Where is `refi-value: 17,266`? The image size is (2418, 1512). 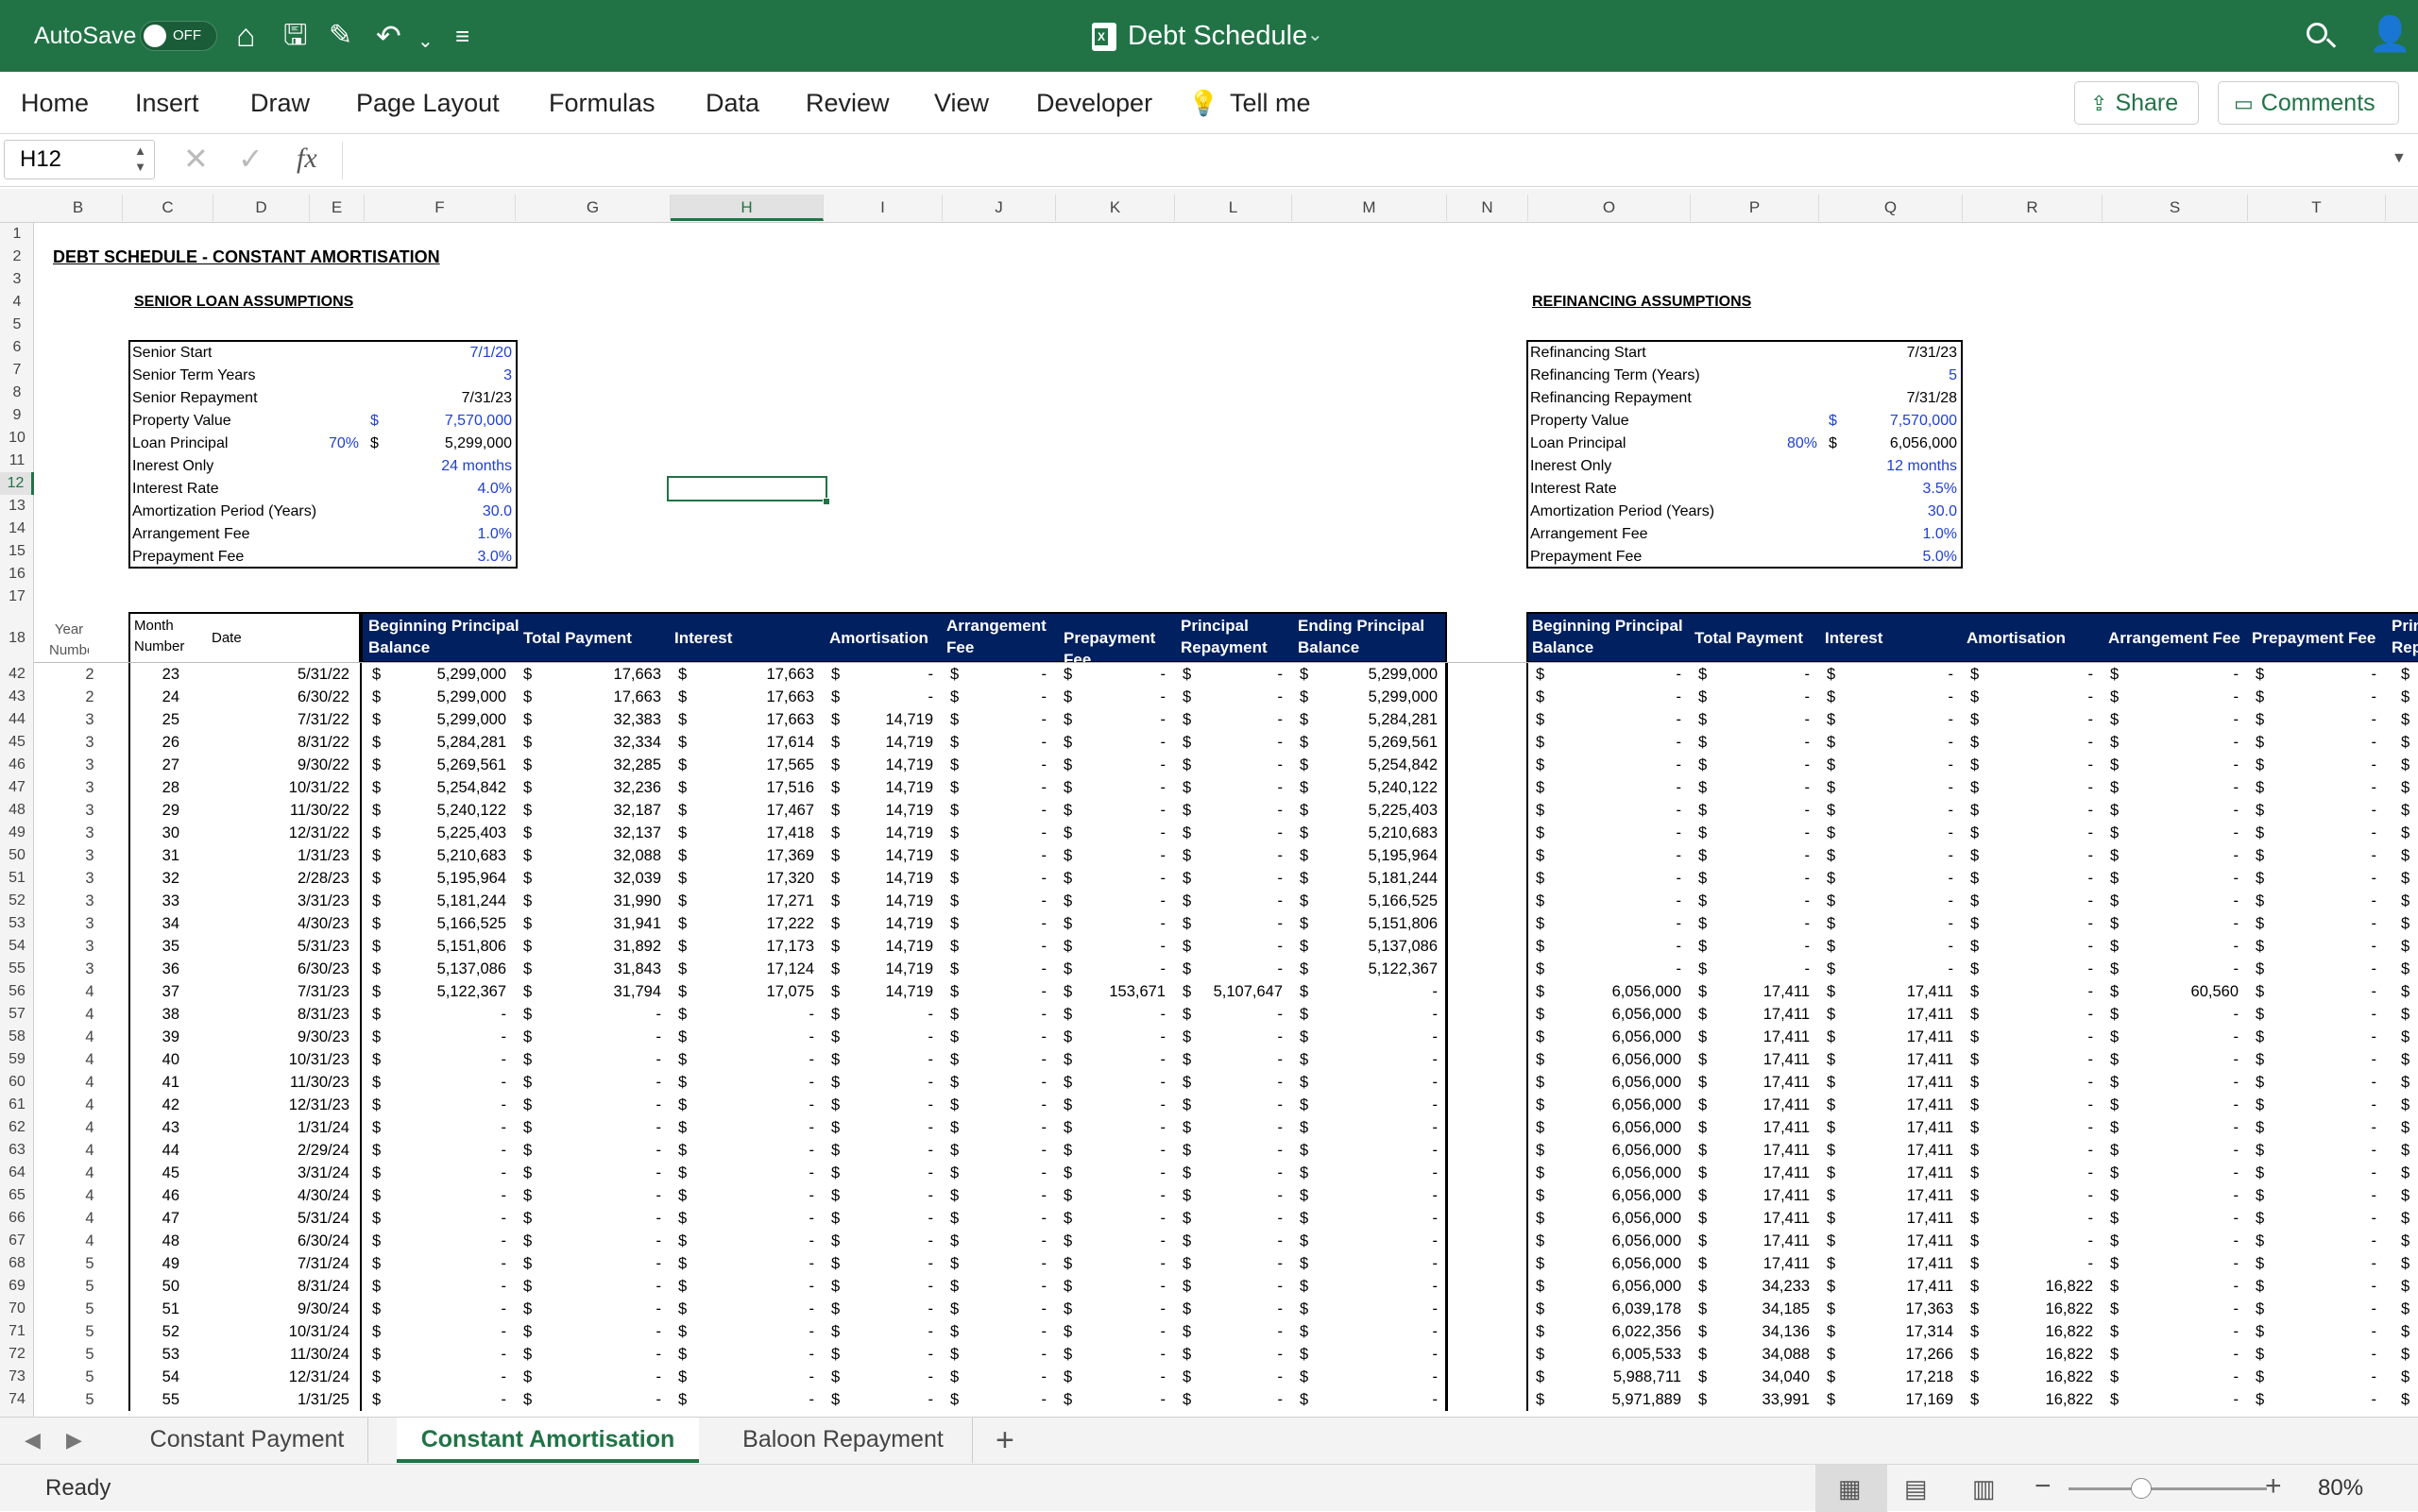 refi-value: 17,266 is located at coordinates (1896, 1354).